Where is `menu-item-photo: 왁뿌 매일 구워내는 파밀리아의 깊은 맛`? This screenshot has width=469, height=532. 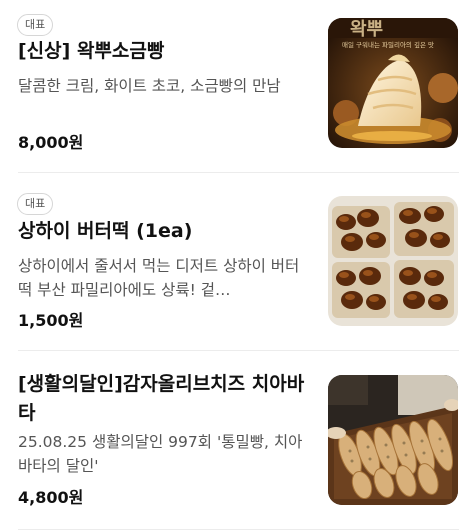
menu-item-photo: 왁뿌 매일 구워내는 파밀리아의 깊은 맛 is located at coordinates (393, 83).